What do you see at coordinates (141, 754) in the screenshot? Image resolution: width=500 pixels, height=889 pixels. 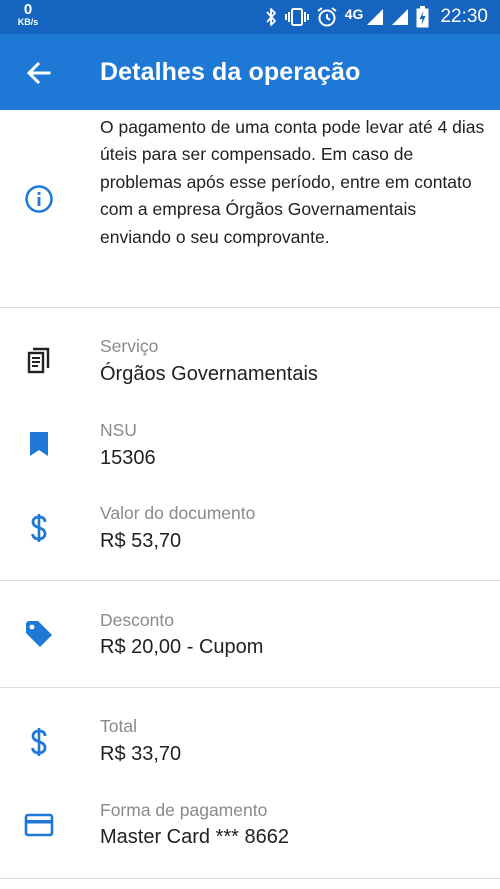 I see `total-value: R$ 33,70` at bounding box center [141, 754].